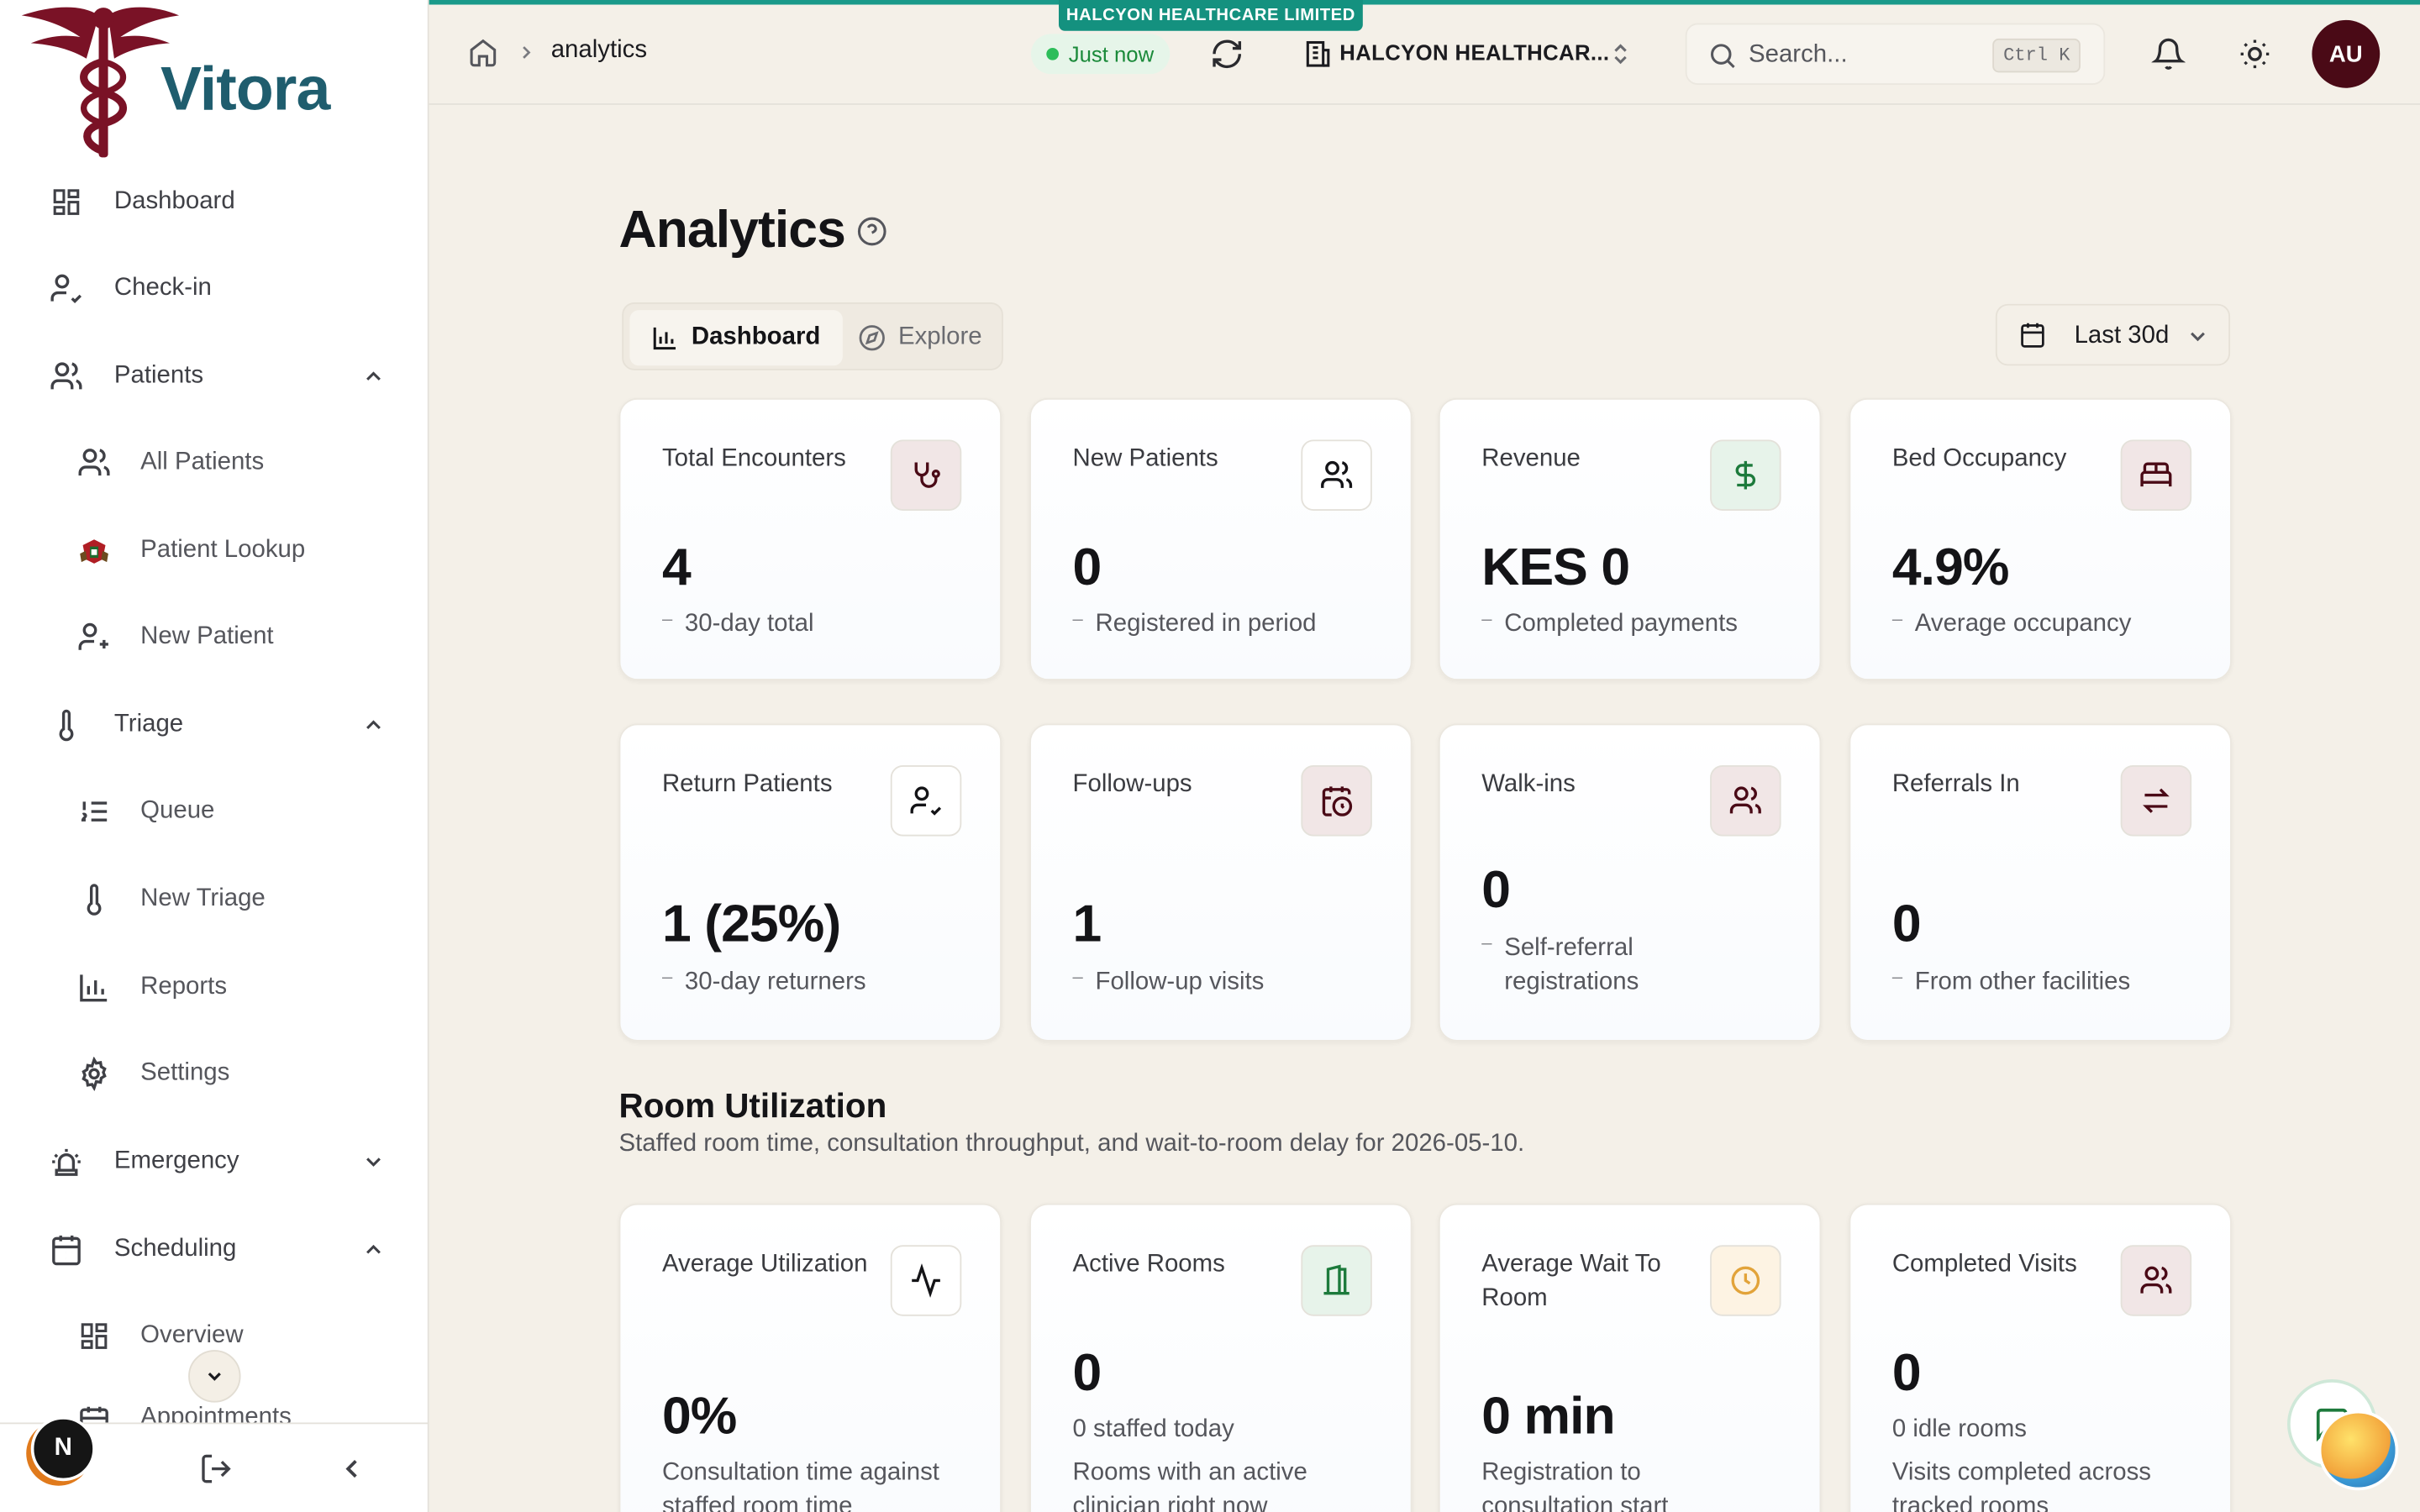 The image size is (2420, 1512). I want to click on kpi-card-revenue: Revenue KES 0 – Completed payments, so click(1630, 538).